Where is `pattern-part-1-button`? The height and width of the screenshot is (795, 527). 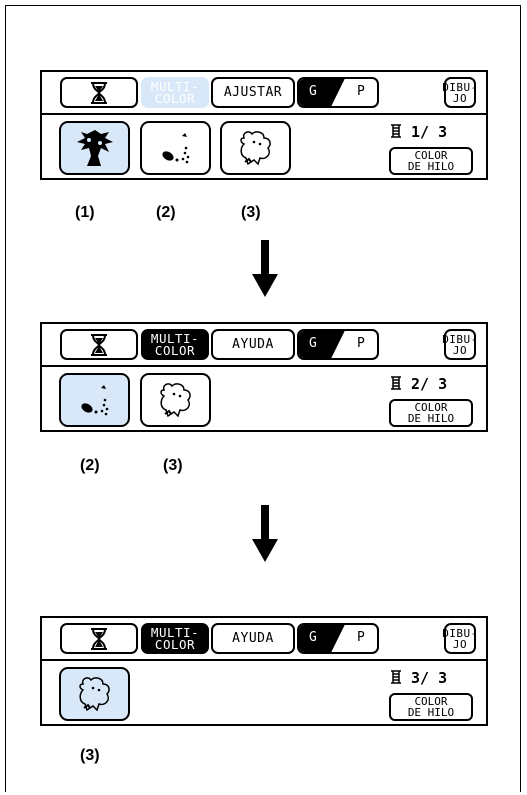
pattern-part-1-button is located at coordinates (94, 148).